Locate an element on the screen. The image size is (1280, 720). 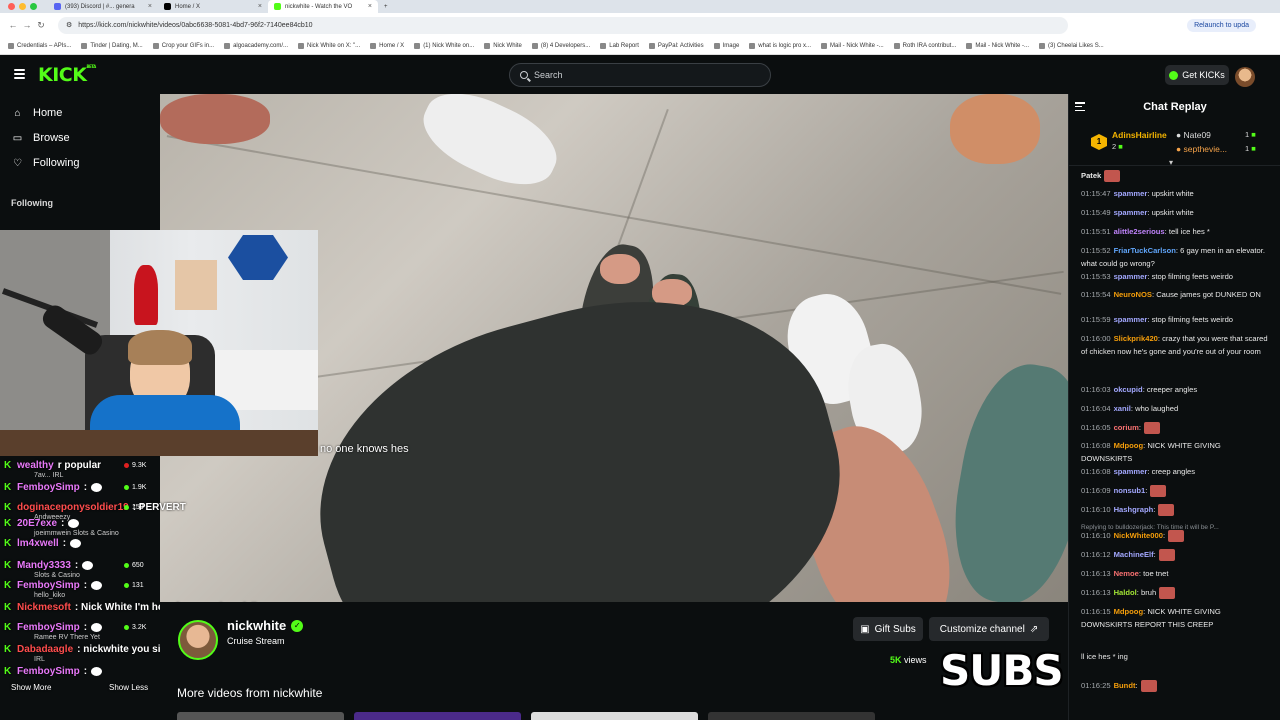
kick-k-icon: K is located at coordinates (8, 585).